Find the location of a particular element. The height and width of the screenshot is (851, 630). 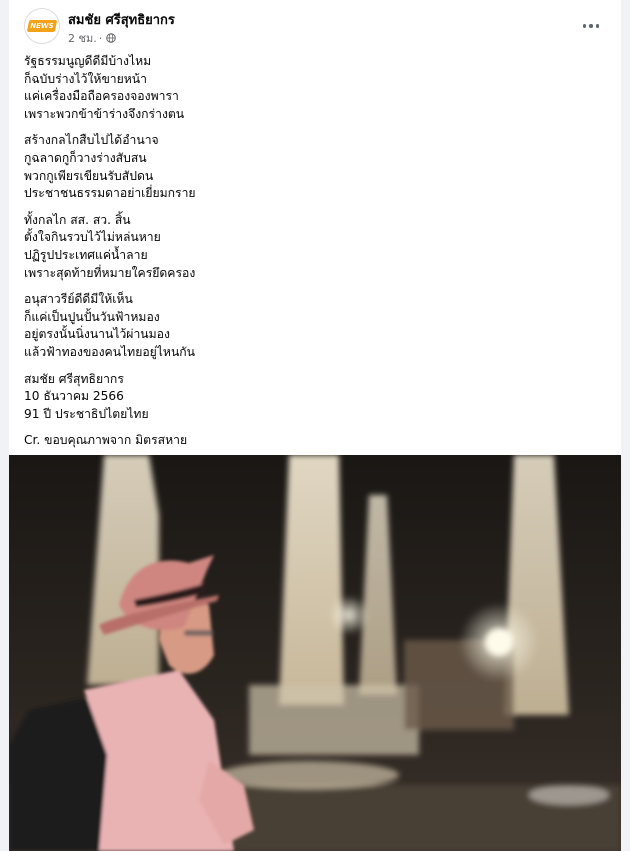

more-options-icon is located at coordinates (591, 26).